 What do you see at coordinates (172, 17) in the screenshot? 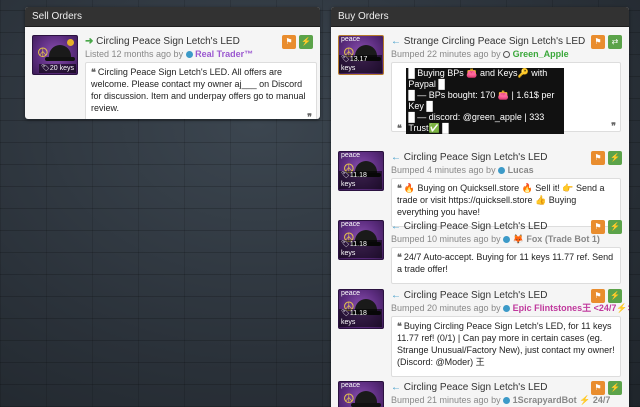
I see `sell-orders-header: Sell Orders` at bounding box center [172, 17].